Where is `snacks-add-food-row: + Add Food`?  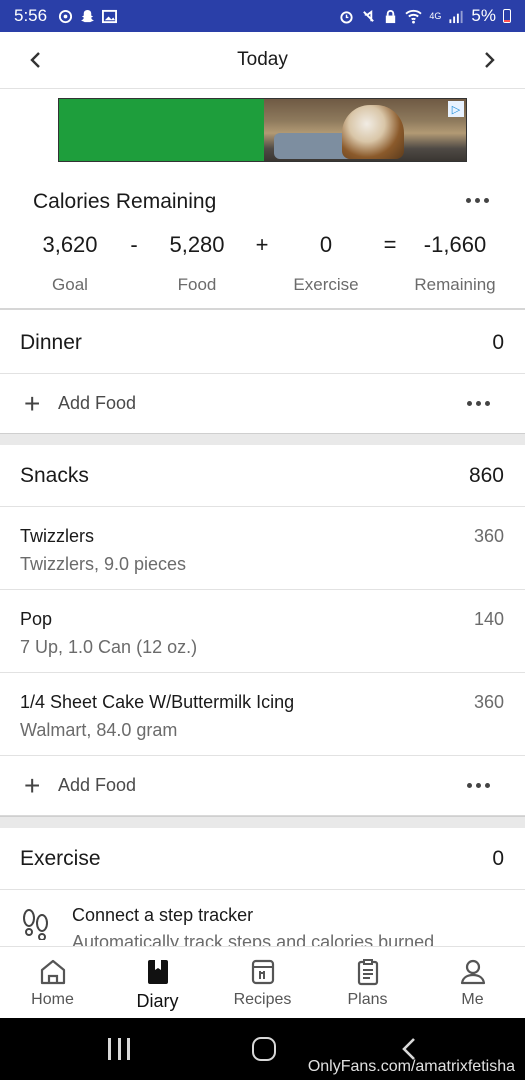 snacks-add-food-row: + Add Food is located at coordinates (262, 786).